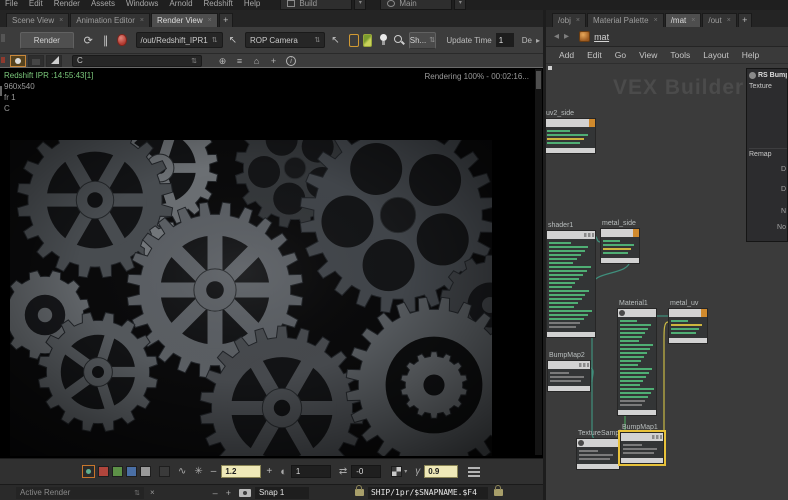  What do you see at coordinates (642, 444) in the screenshot?
I see `node-bumpmap1: BumpMap1` at bounding box center [642, 444].